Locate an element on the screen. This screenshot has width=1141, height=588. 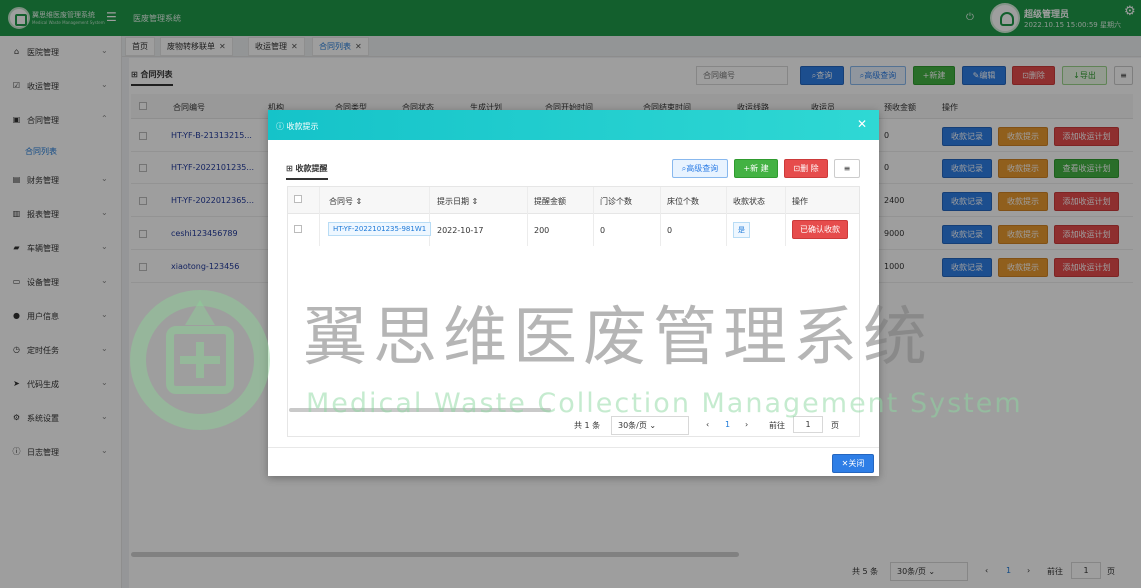
page-size-select: 30条/页 ⌄ is located at coordinates (650, 425).